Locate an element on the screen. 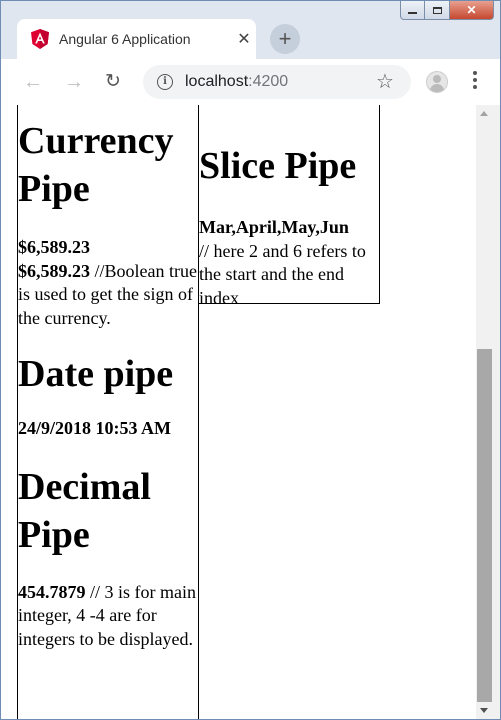 The image size is (501, 720). minimize-icon is located at coordinates (412, 10).